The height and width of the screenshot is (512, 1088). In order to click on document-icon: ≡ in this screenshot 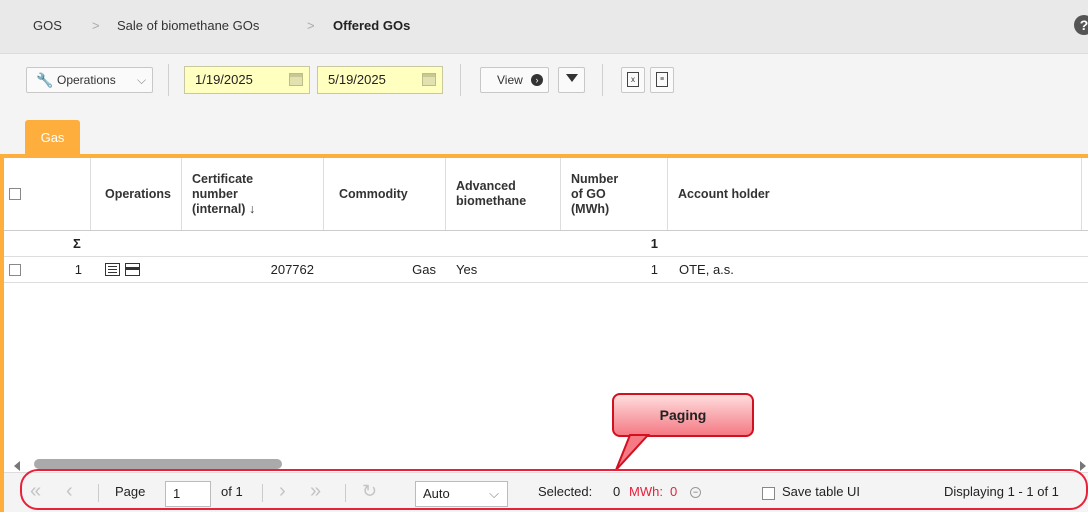, I will do `click(662, 79)`.